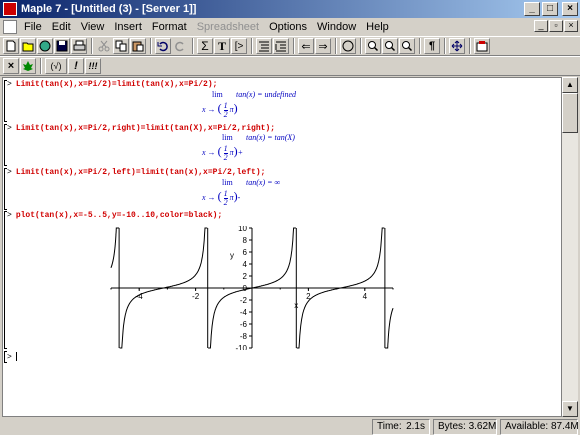 The height and width of the screenshot is (435, 580). I want to click on plot-region: 1086420-2-4-6-8-10-4-224yx, so click(252, 288).